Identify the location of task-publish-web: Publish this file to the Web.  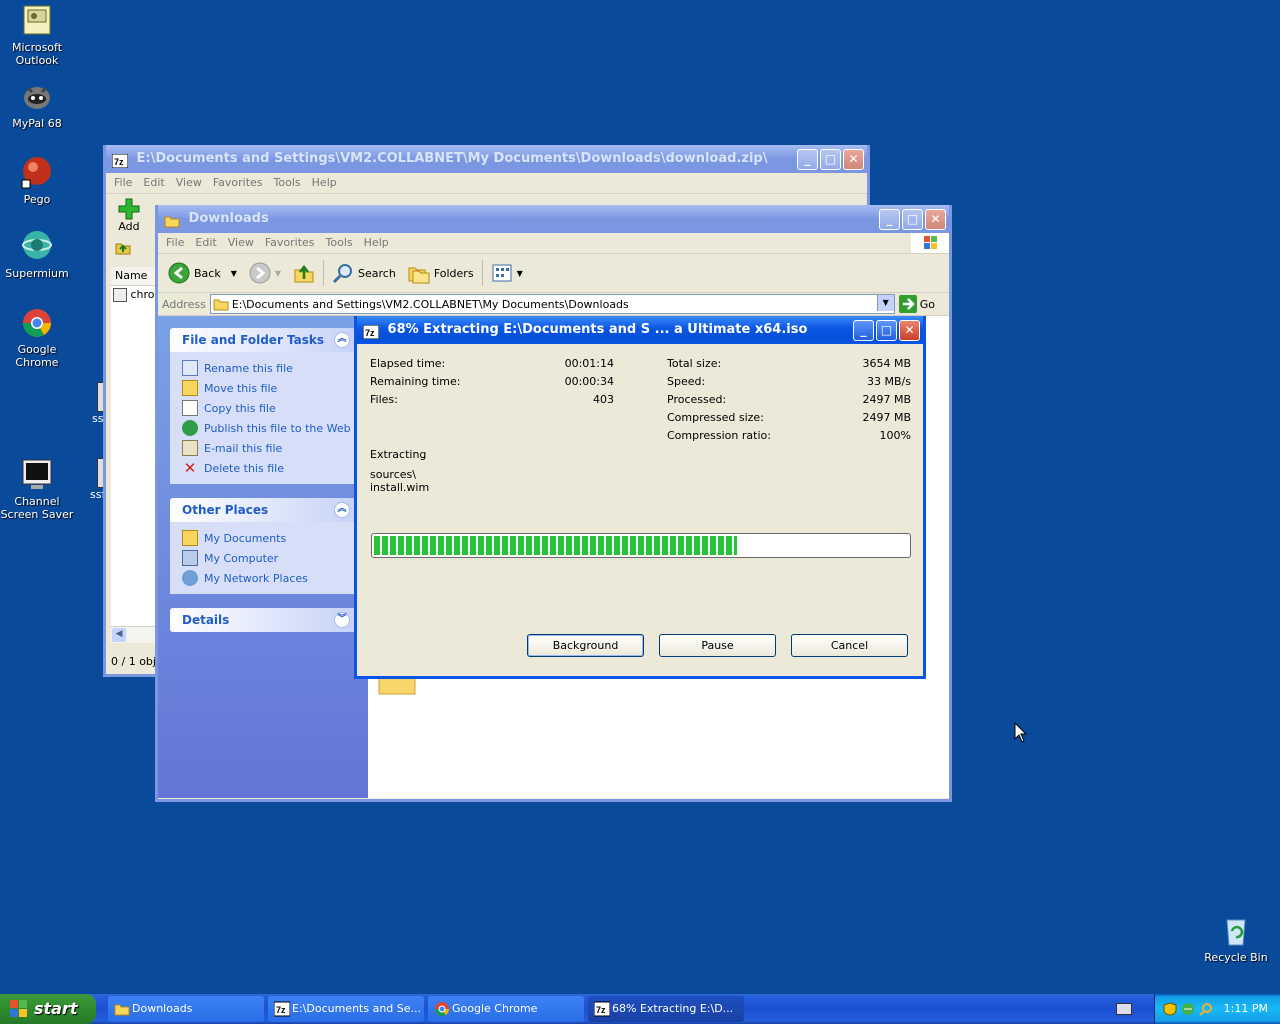
(269, 428).